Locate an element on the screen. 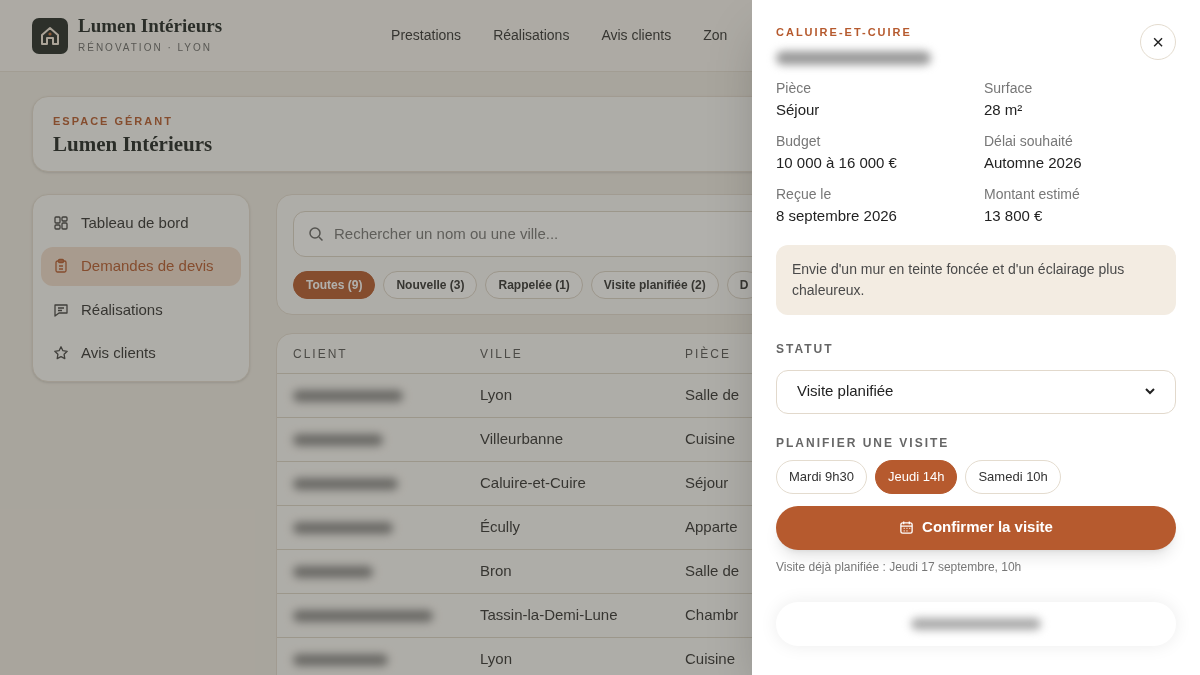 Image resolution: width=1200 pixels, height=675 pixels. table-cell-text: Caluire-et-Cuire is located at coordinates (533, 483).